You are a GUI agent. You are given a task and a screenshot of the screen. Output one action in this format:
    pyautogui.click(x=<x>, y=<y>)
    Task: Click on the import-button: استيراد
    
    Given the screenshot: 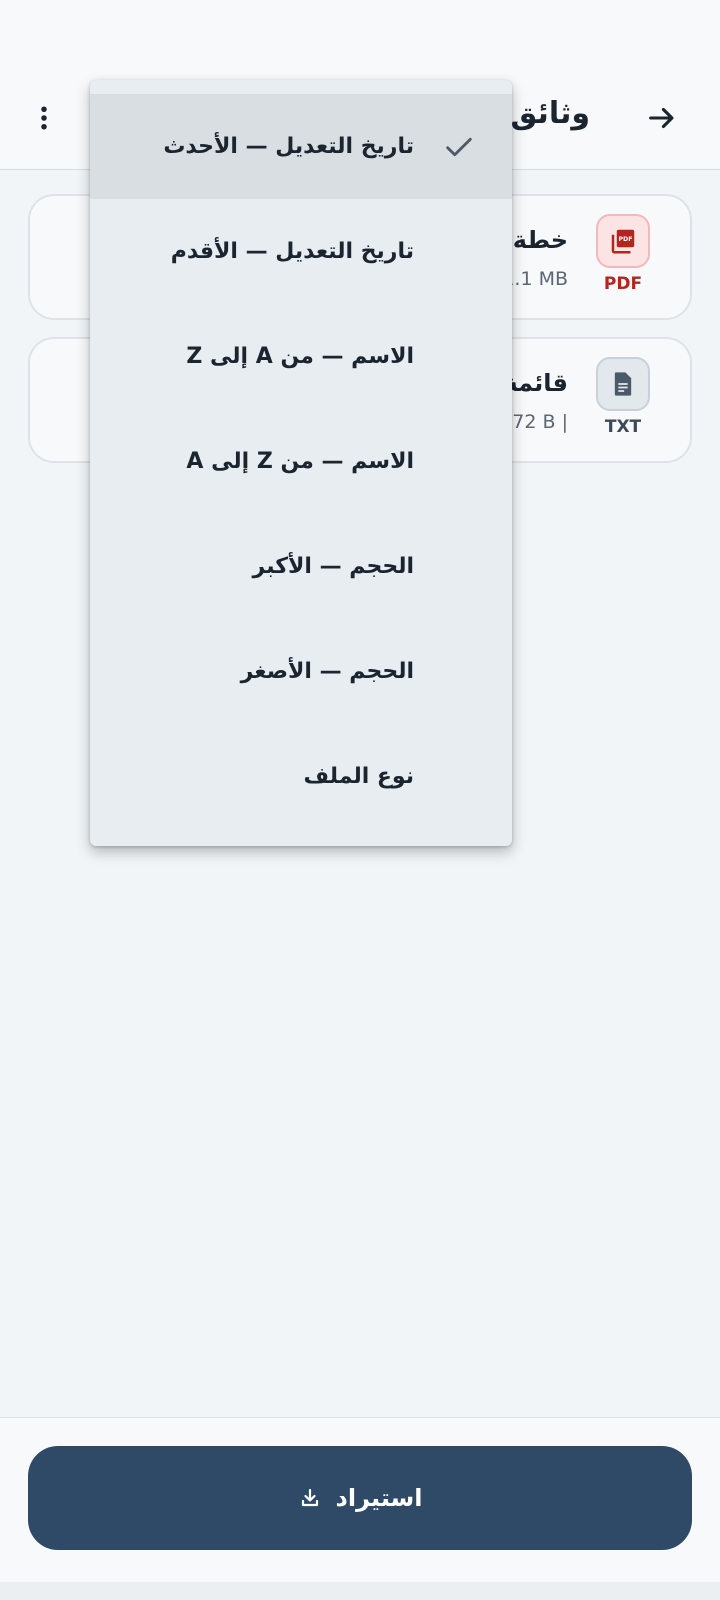 What is the action you would take?
    pyautogui.click(x=360, y=1498)
    